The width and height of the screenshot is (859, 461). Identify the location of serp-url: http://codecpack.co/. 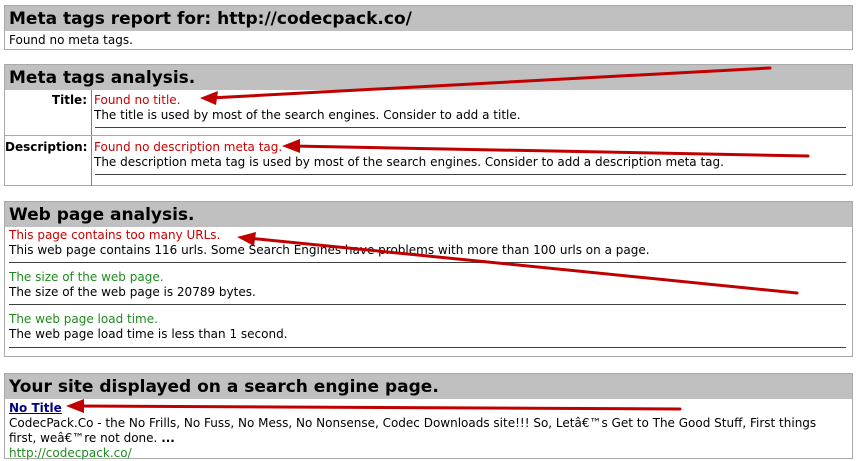
(70, 453).